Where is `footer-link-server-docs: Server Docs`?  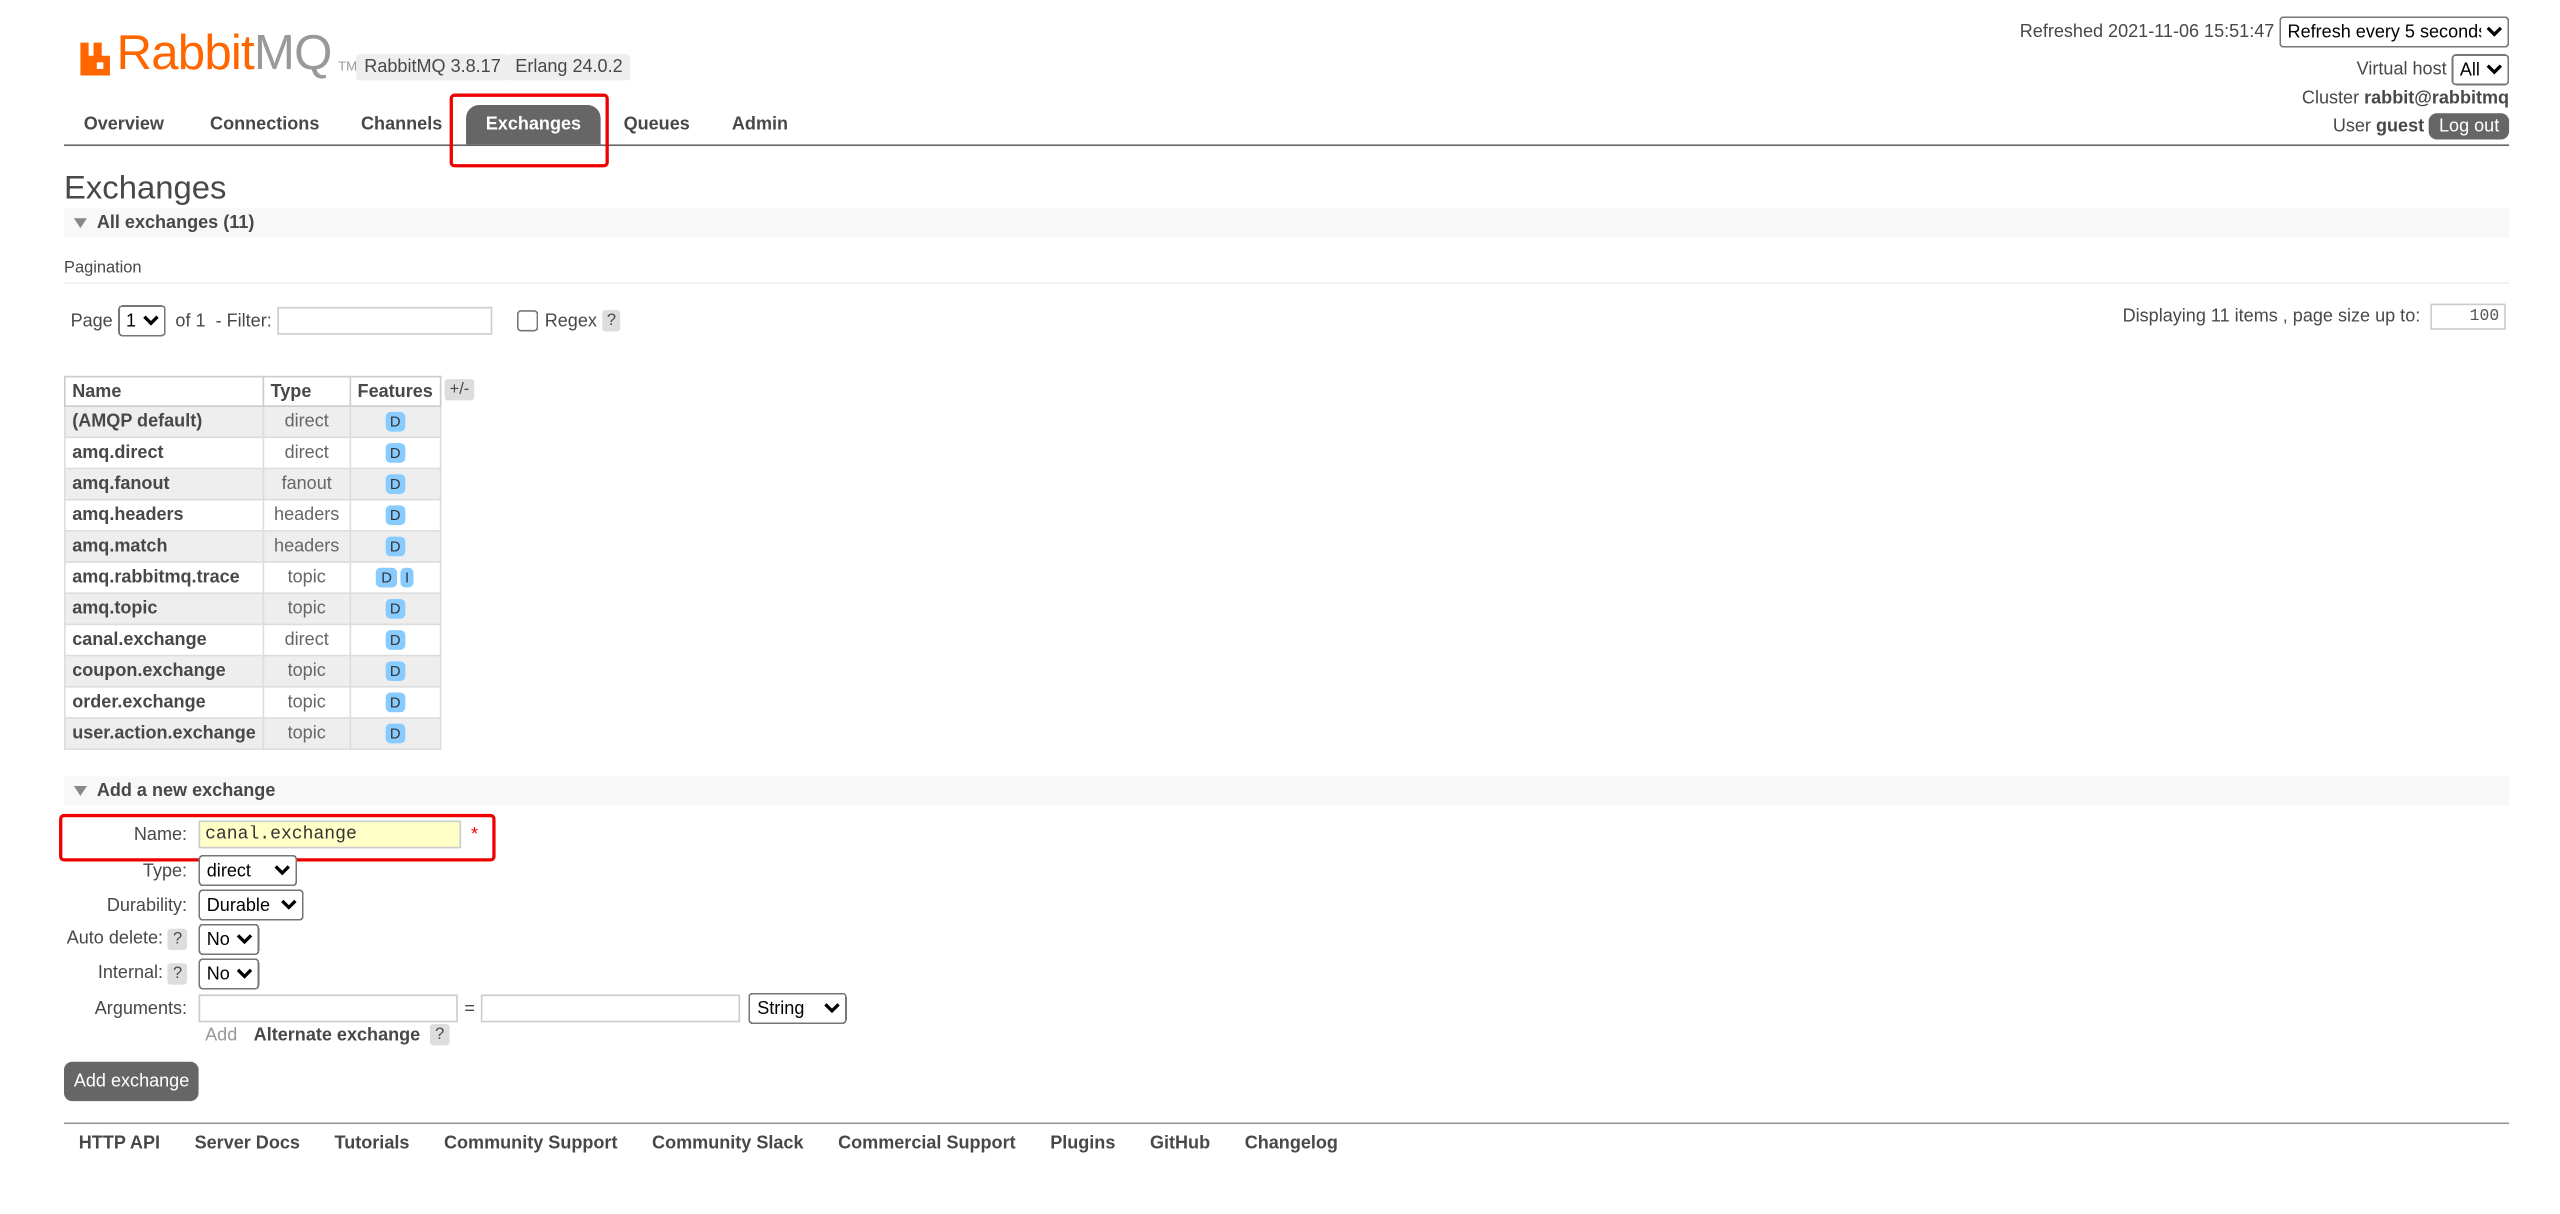
footer-link-server-docs: Server Docs is located at coordinates (247, 1144).